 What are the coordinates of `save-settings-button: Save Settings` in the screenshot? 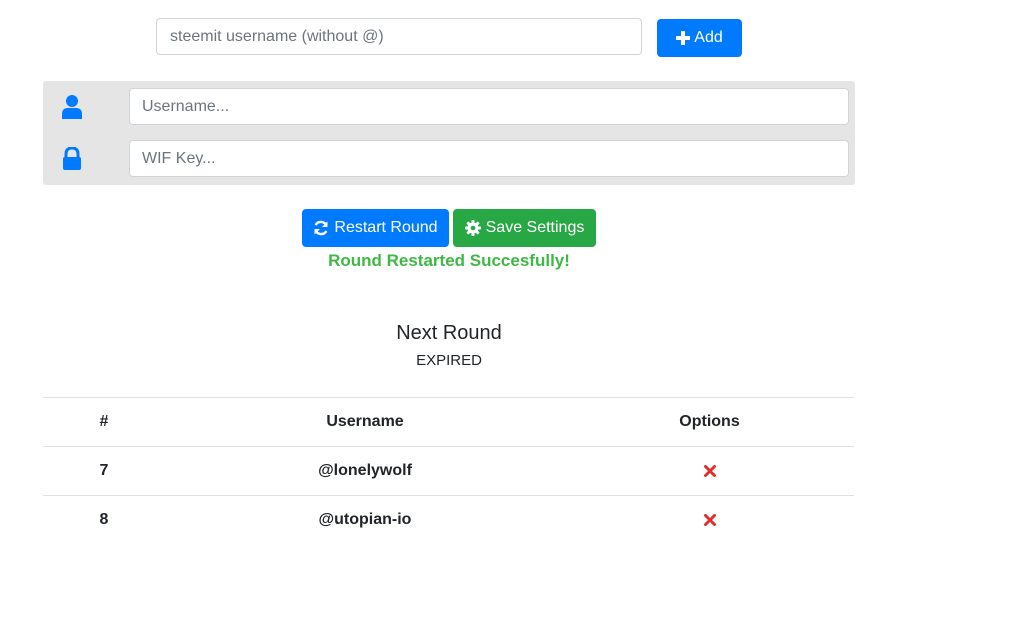 It's located at (524, 228).